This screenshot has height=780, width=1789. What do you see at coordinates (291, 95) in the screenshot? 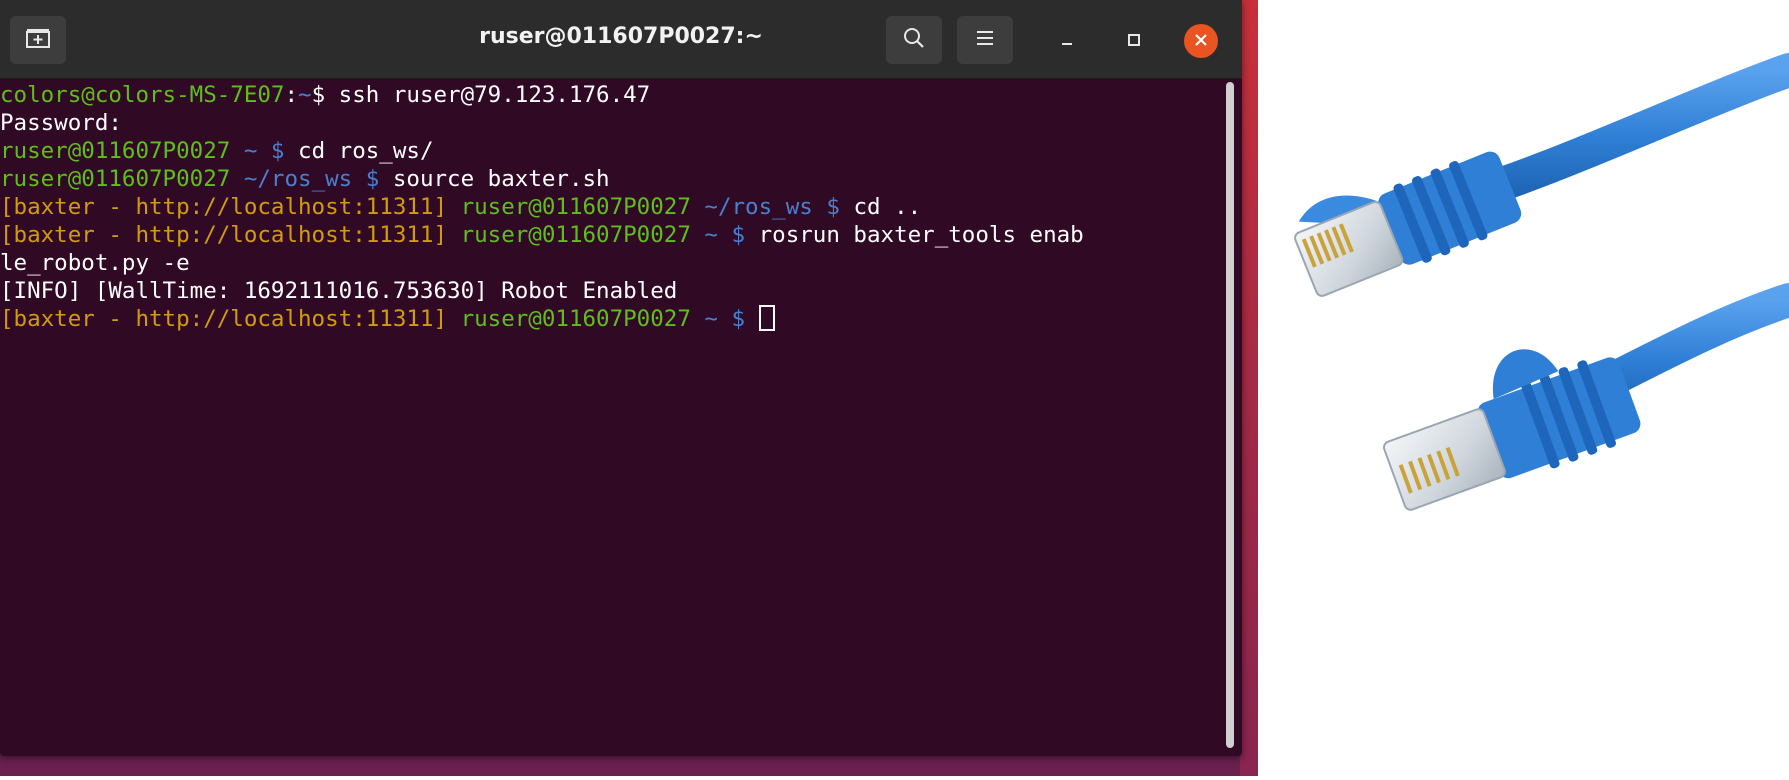
I see `terminal-text-segment: :` at bounding box center [291, 95].